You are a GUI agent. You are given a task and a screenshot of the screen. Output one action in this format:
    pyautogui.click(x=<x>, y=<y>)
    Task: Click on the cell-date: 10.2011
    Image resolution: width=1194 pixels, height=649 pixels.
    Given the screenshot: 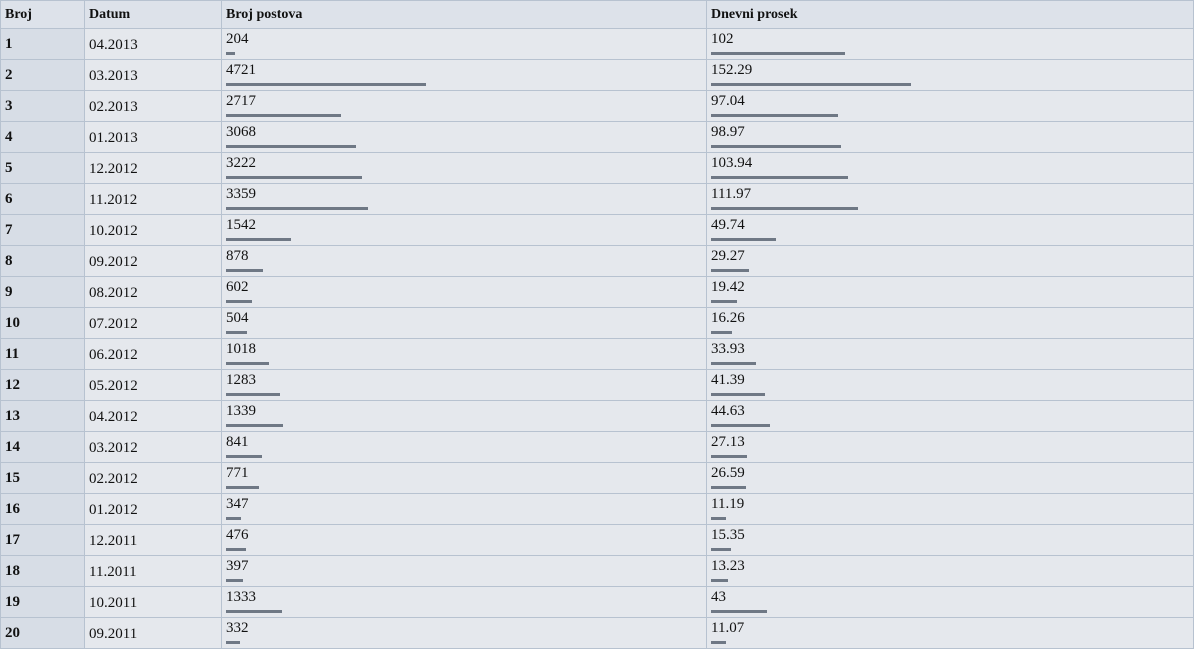 What is the action you would take?
    pyautogui.click(x=153, y=602)
    